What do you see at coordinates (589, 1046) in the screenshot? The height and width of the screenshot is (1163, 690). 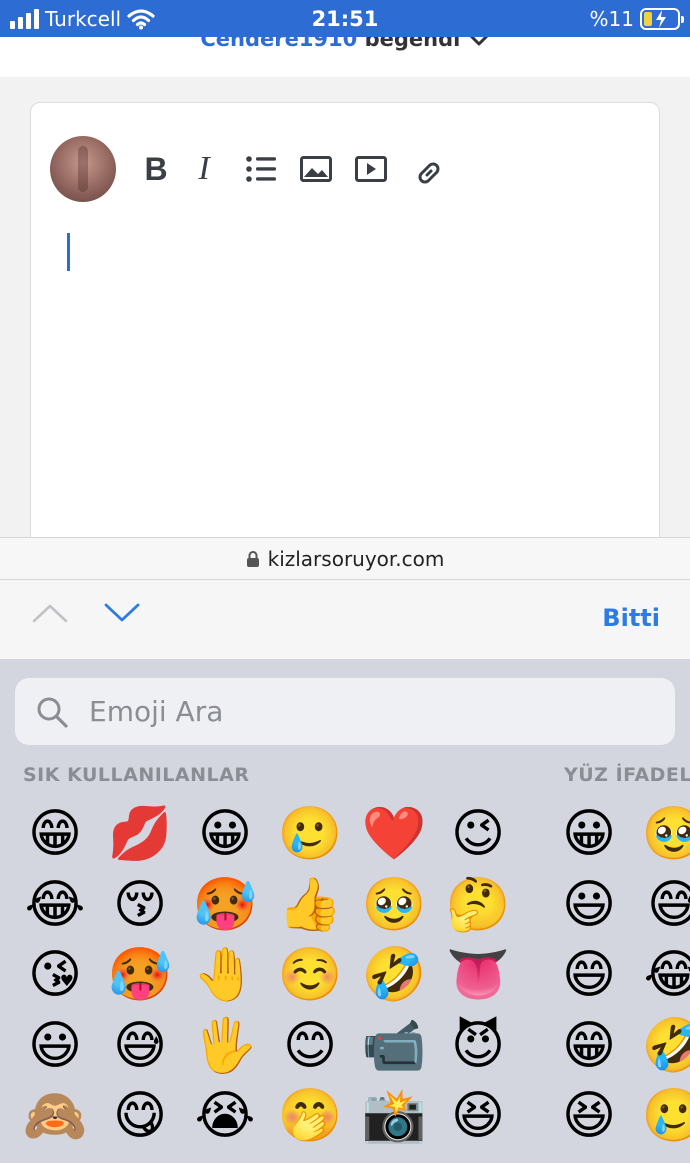 I see `faces-emoji-key: 😁` at bounding box center [589, 1046].